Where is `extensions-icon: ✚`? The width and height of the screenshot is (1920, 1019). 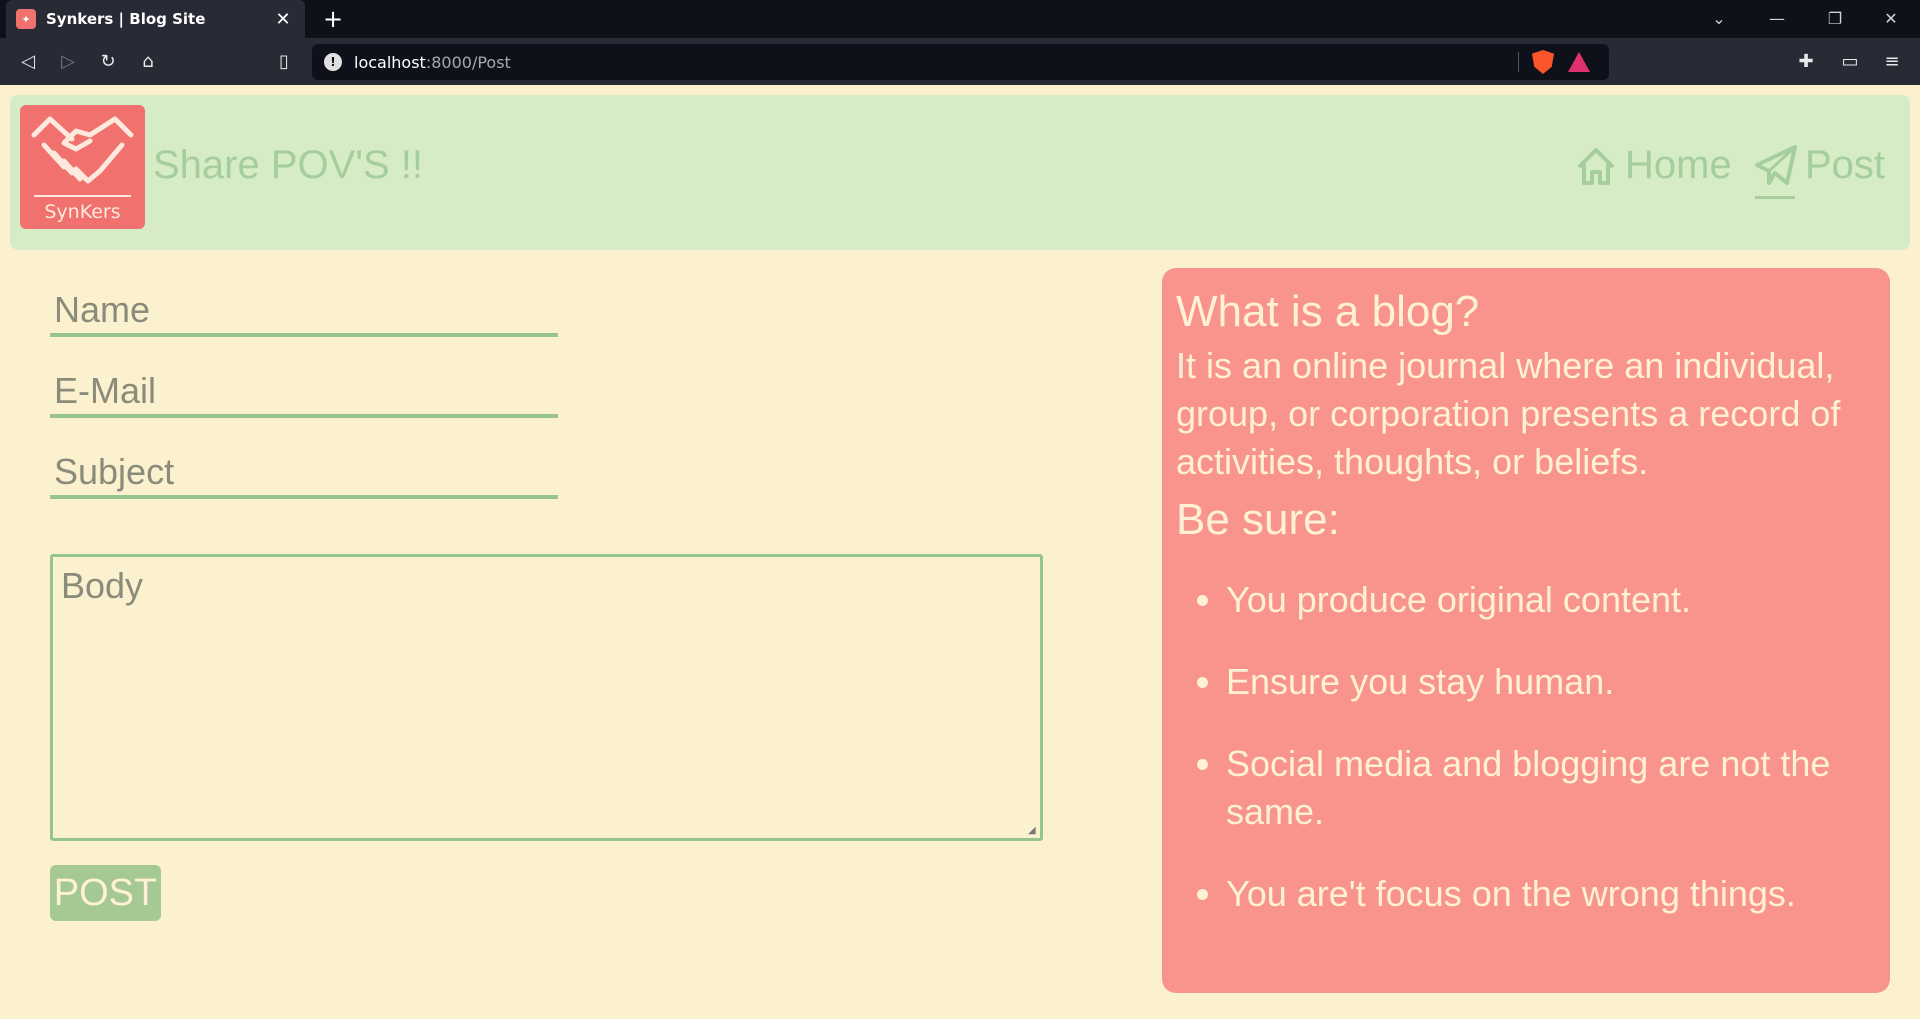 extensions-icon: ✚ is located at coordinates (1806, 62).